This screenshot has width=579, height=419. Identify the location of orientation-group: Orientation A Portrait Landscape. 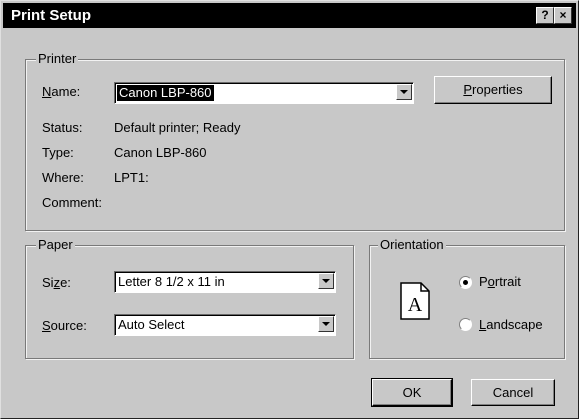
(467, 298).